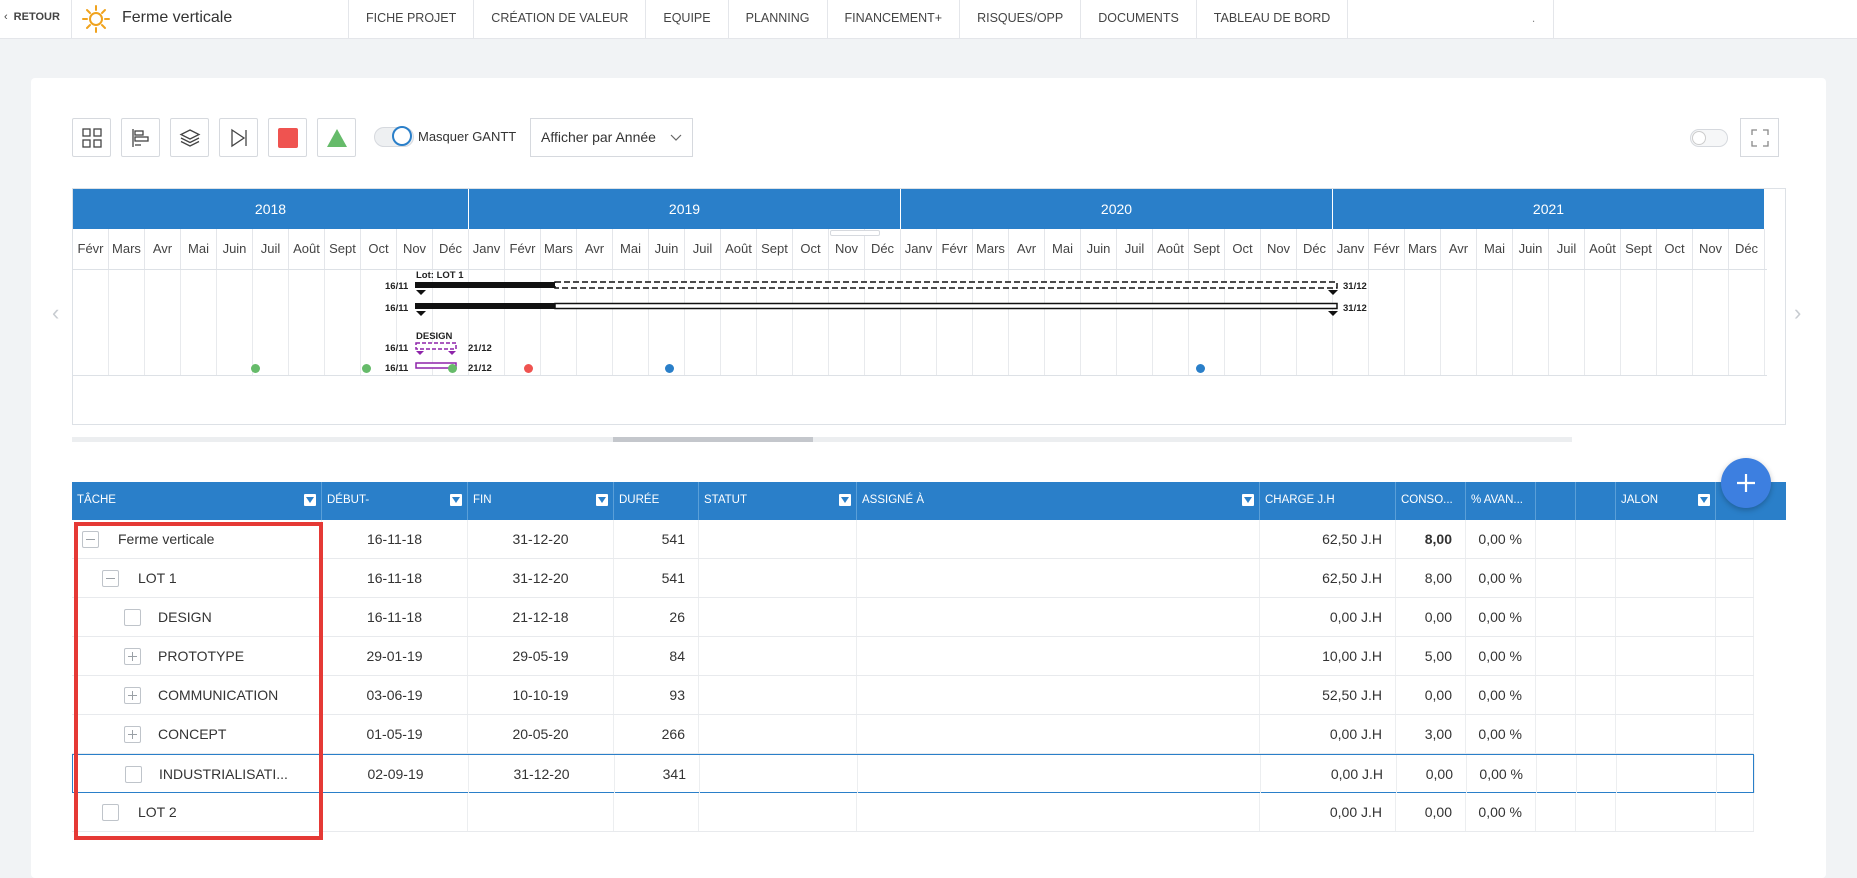 The width and height of the screenshot is (1857, 878). What do you see at coordinates (877, 291) in the screenshot?
I see `lot-planned-bar` at bounding box center [877, 291].